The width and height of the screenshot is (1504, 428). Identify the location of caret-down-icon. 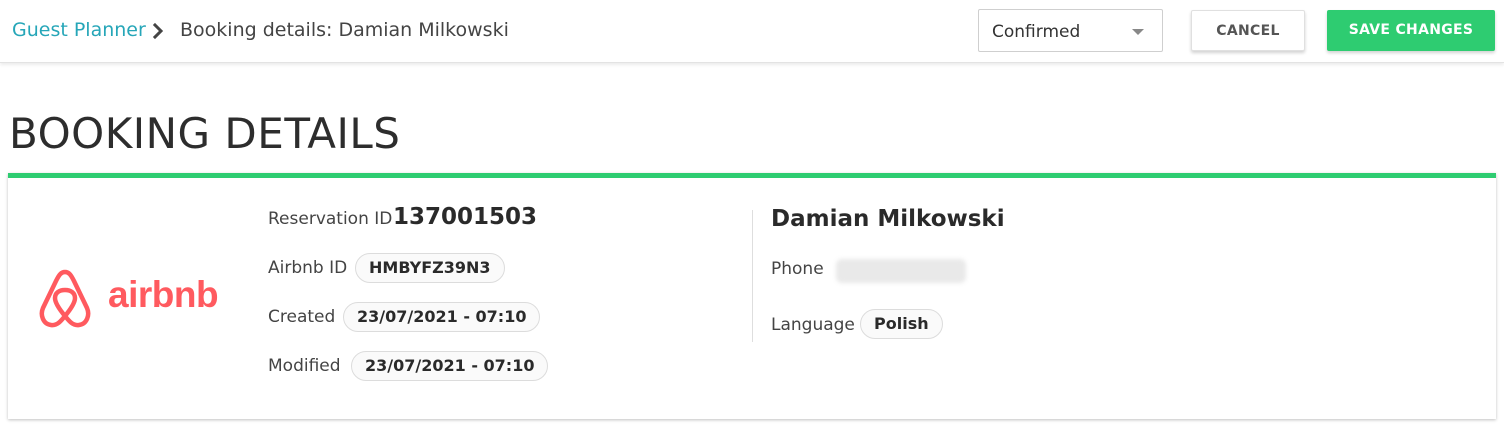
(1138, 32).